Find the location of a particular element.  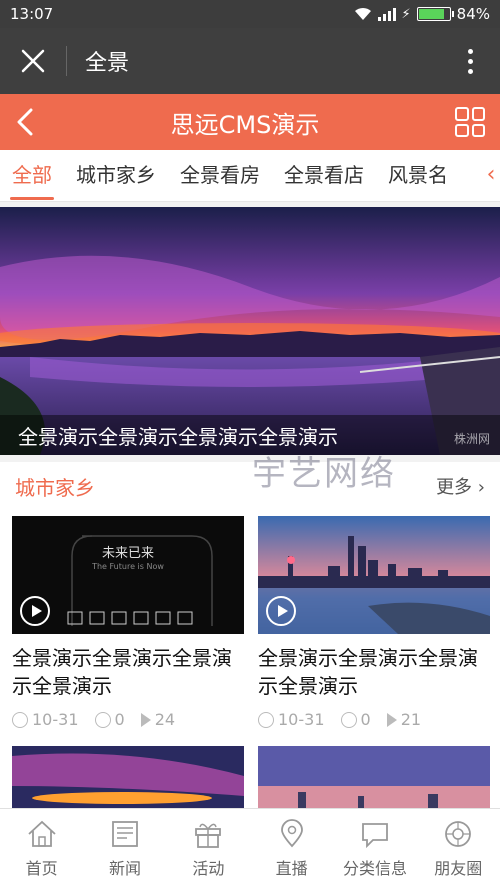

signal-icon is located at coordinates (386, 14).